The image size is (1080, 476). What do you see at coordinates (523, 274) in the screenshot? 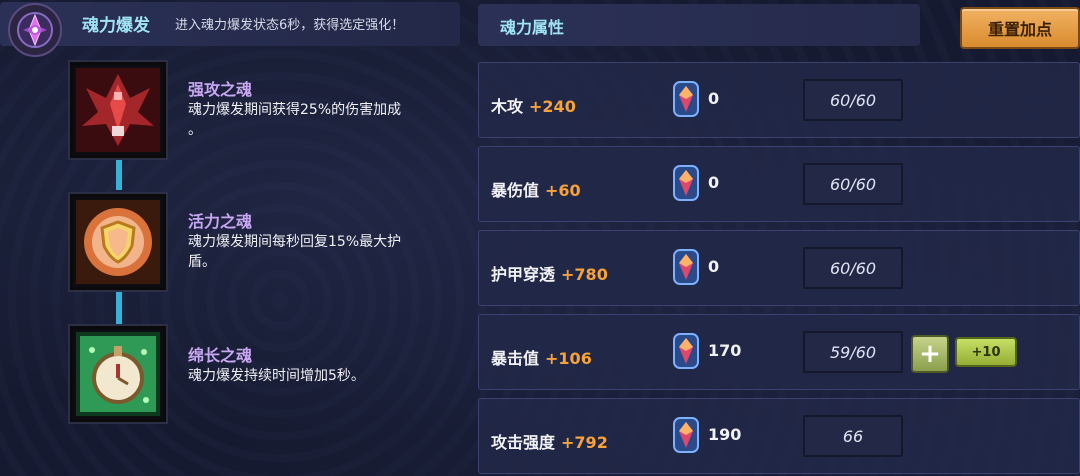
I see `attribute-name: 护甲穿透` at bounding box center [523, 274].